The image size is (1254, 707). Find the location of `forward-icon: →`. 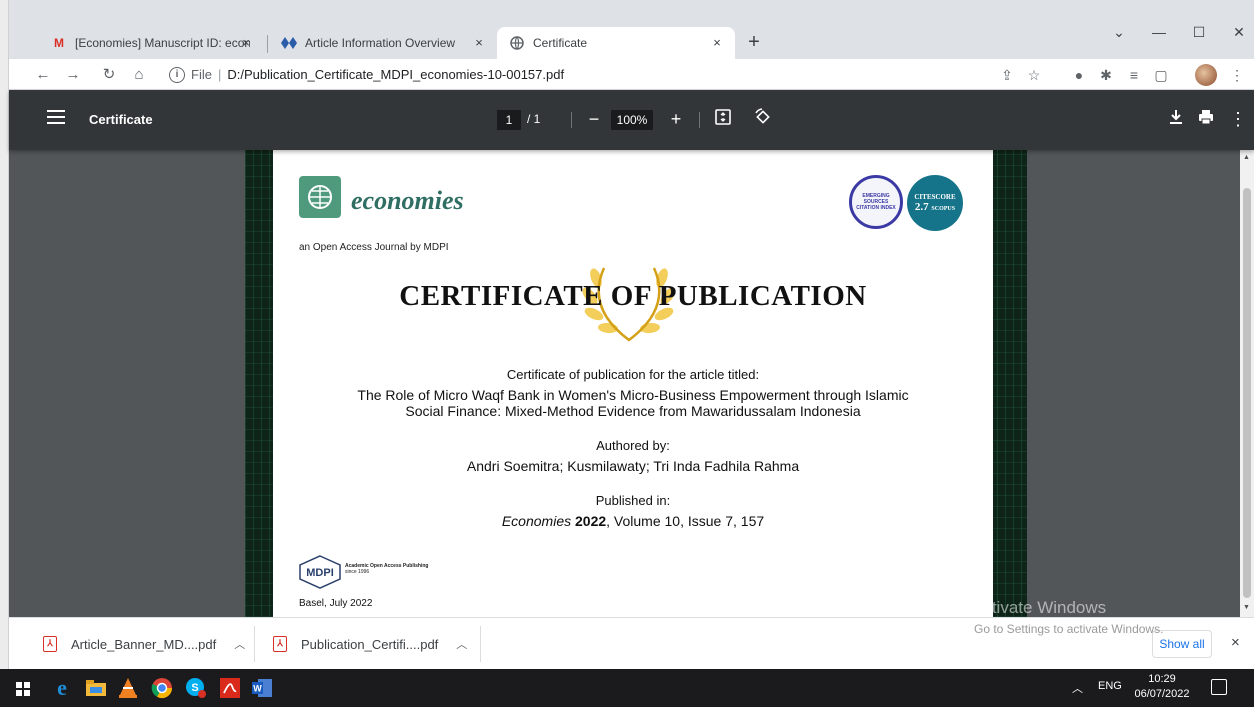

forward-icon: → is located at coordinates (73, 75).